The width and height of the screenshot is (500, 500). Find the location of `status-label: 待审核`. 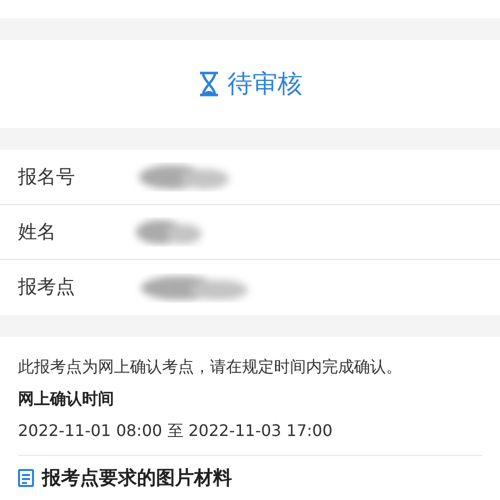

status-label: 待审核 is located at coordinates (265, 84).